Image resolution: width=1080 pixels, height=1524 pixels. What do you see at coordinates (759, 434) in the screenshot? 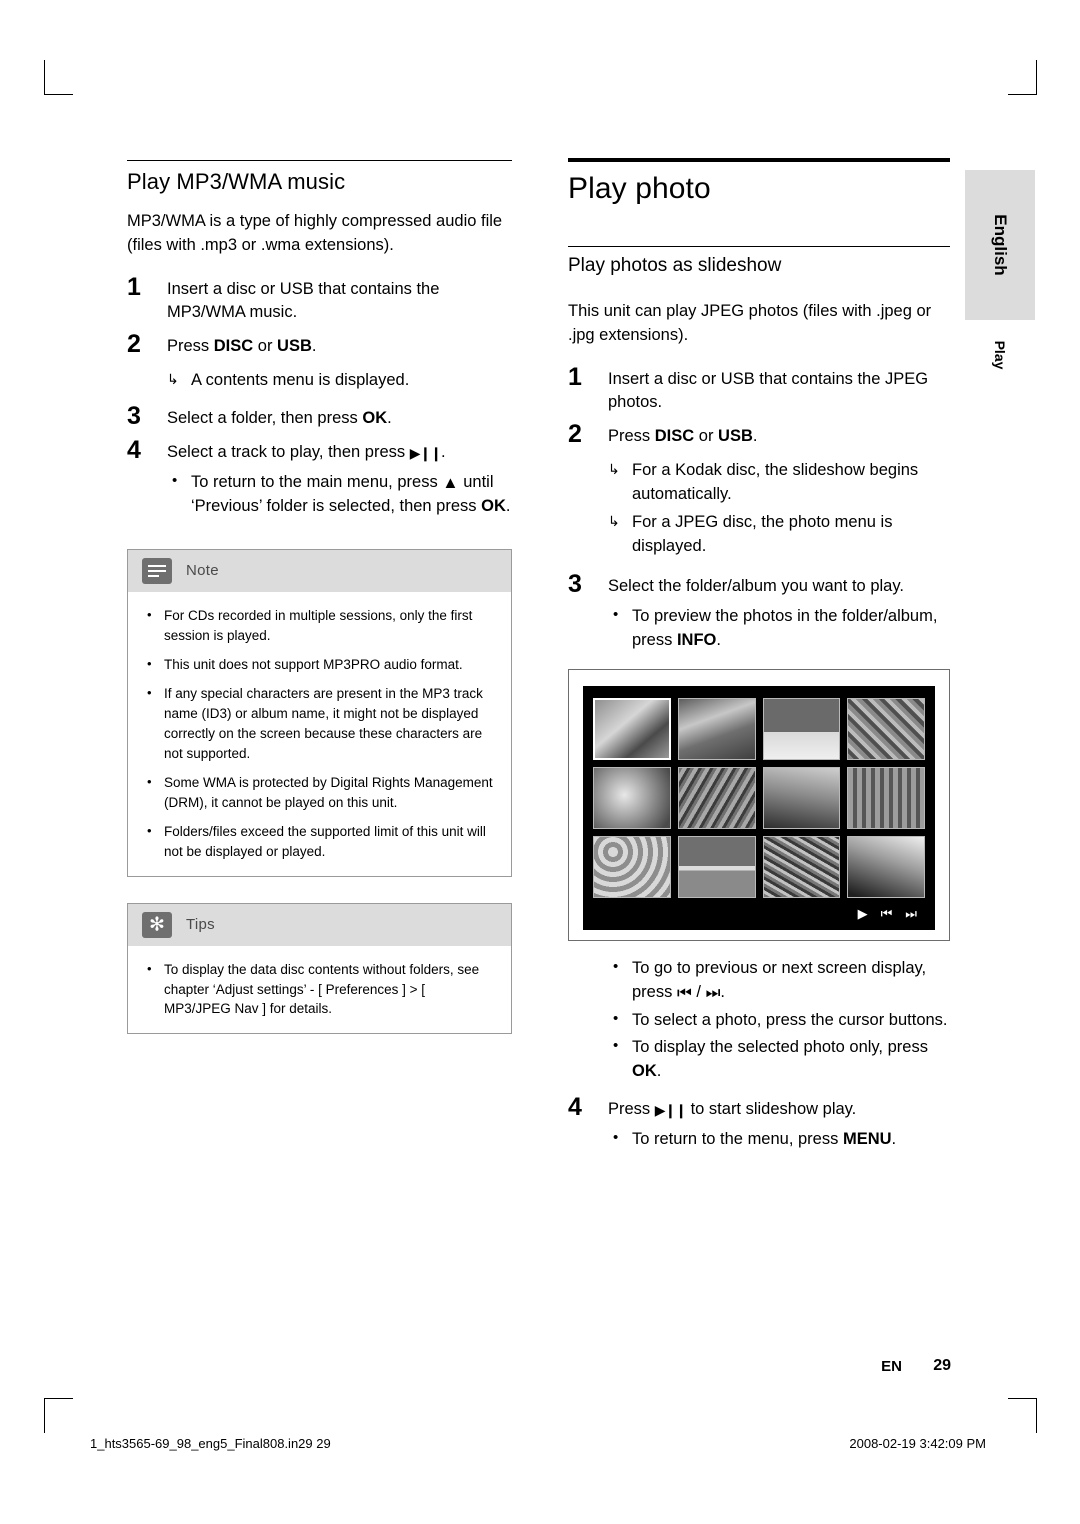
I see `step-2-photo: 2 Press DISC or USB.` at bounding box center [759, 434].